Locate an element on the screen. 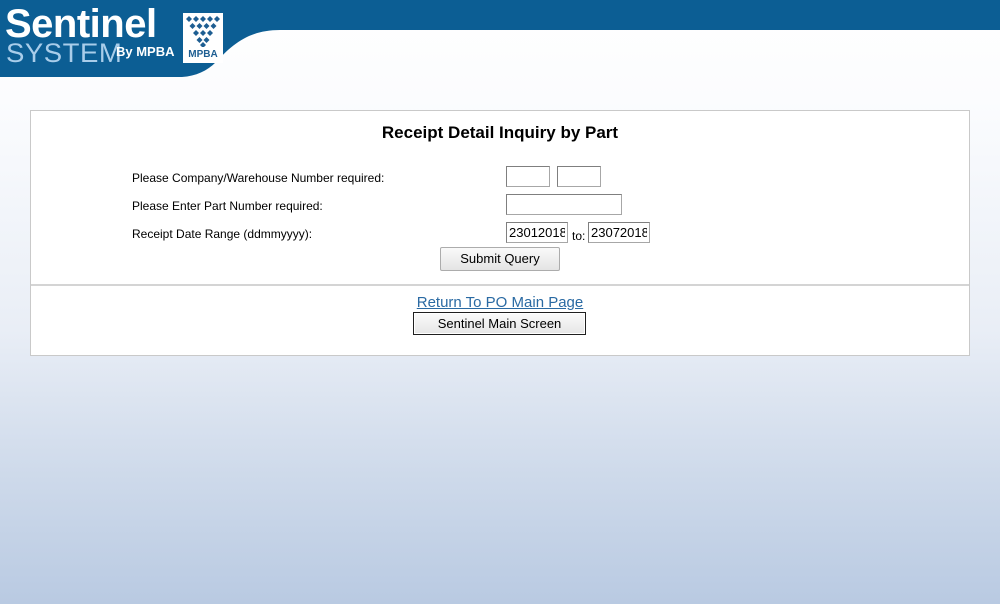  date-range-label: Receipt Date Range (ddmmyyyy): is located at coordinates (222, 234).